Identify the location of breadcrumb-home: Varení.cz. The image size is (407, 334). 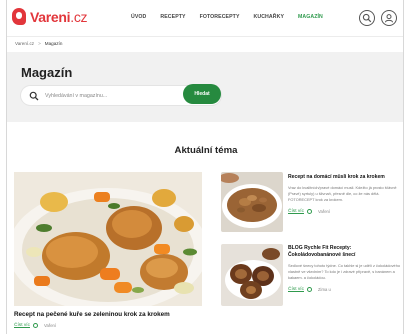
(24, 43).